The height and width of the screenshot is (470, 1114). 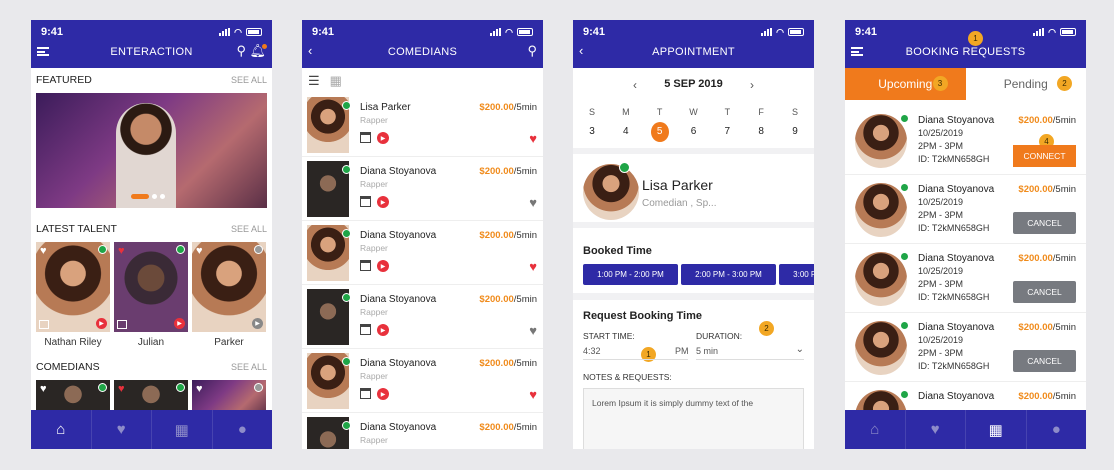 I want to click on carousel-dots, so click(x=148, y=196).